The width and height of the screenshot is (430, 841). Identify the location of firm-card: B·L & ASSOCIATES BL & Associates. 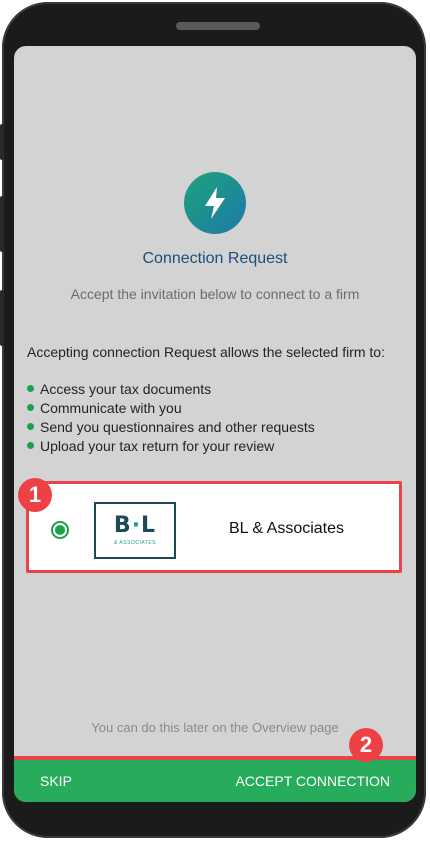
(214, 527).